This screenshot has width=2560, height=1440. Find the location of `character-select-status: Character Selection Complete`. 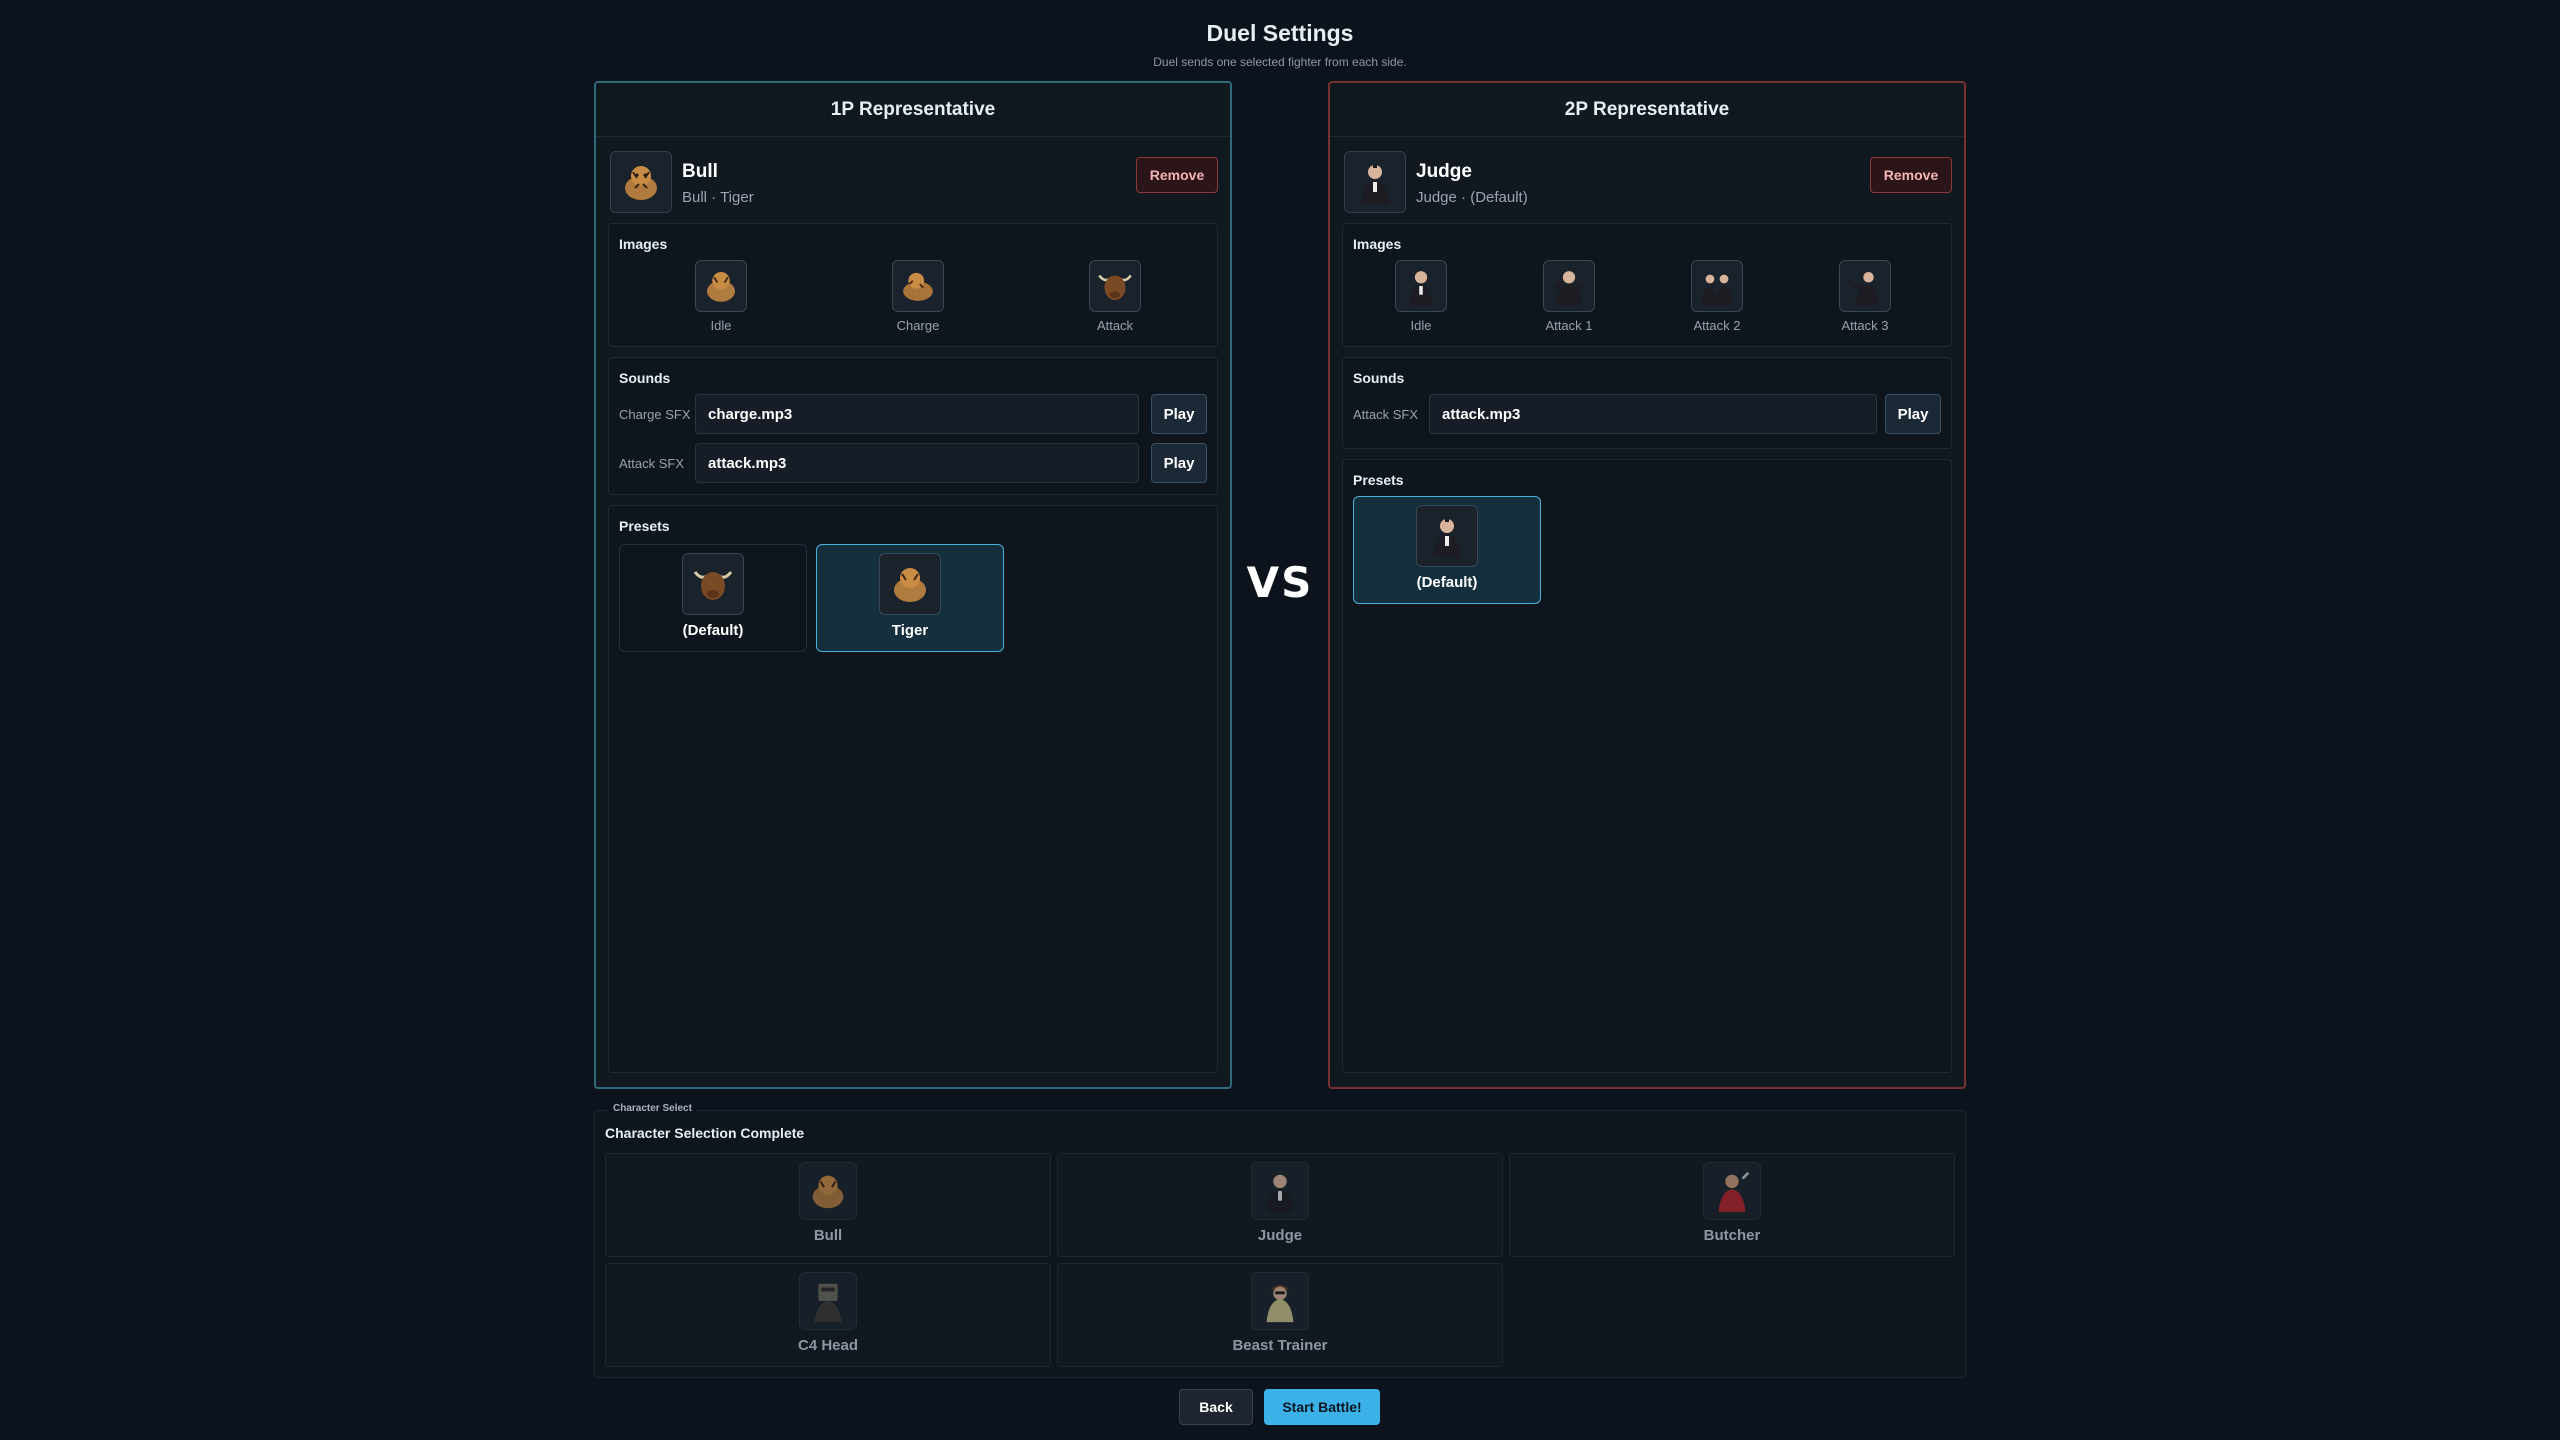

character-select-status: Character Selection Complete is located at coordinates (705, 1133).